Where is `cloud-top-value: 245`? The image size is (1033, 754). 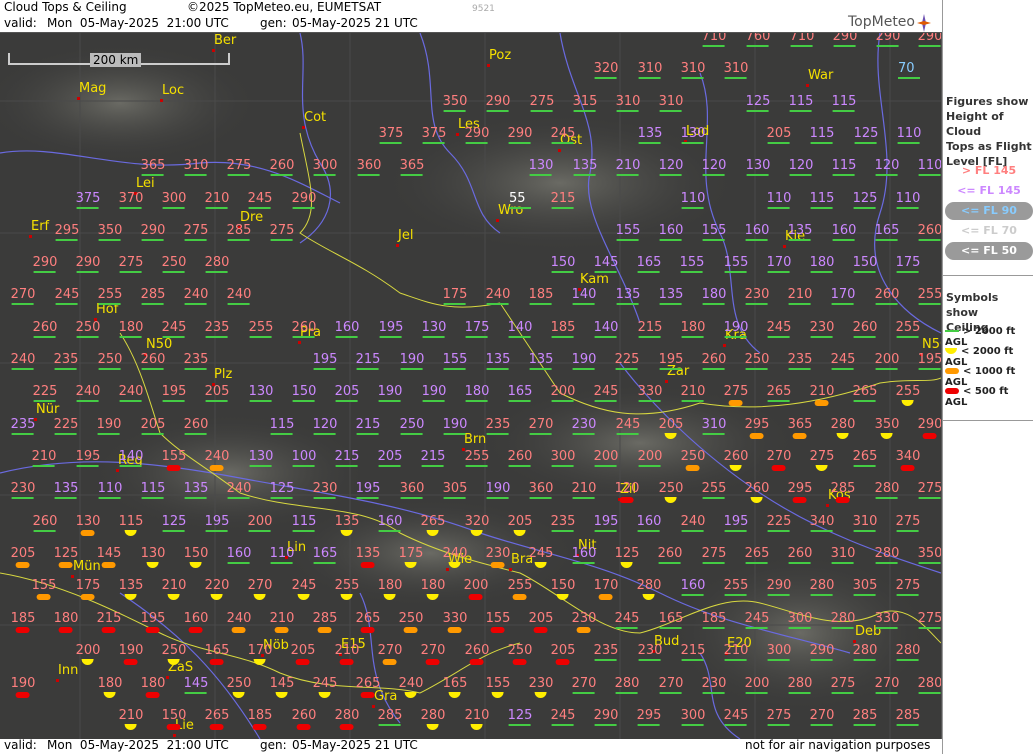 cloud-top-value: 245 is located at coordinates (174, 329).